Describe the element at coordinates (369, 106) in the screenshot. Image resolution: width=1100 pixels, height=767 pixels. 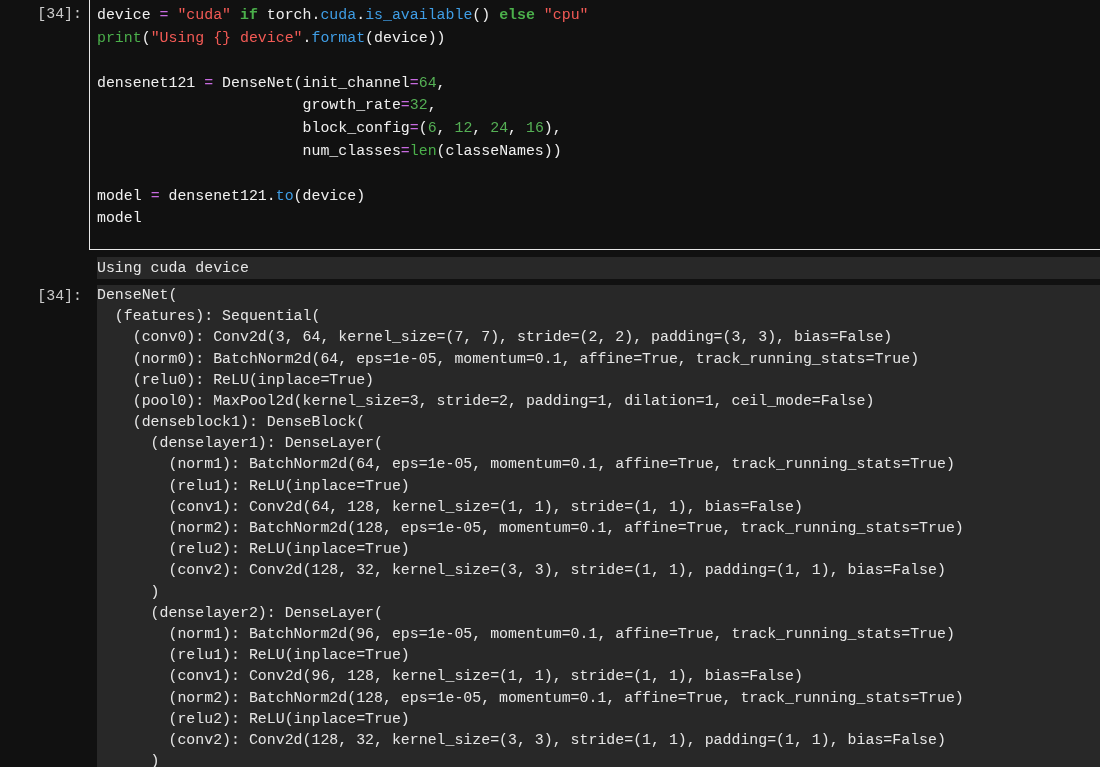
I see `code-line: growth_rate=32,` at that location.